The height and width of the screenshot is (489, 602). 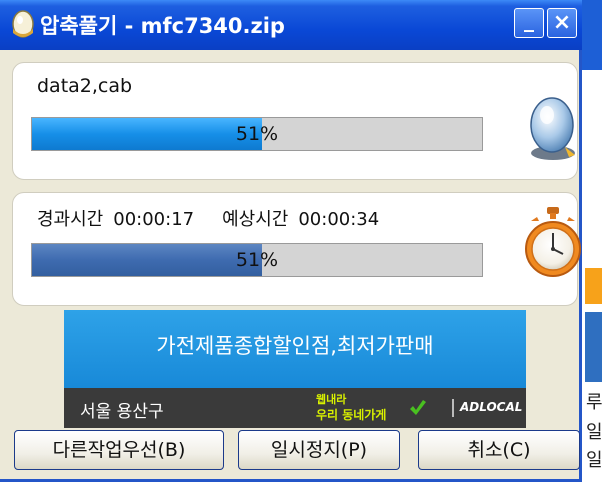 What do you see at coordinates (319, 450) in the screenshot?
I see `pause-button: 일시정지(P)` at bounding box center [319, 450].